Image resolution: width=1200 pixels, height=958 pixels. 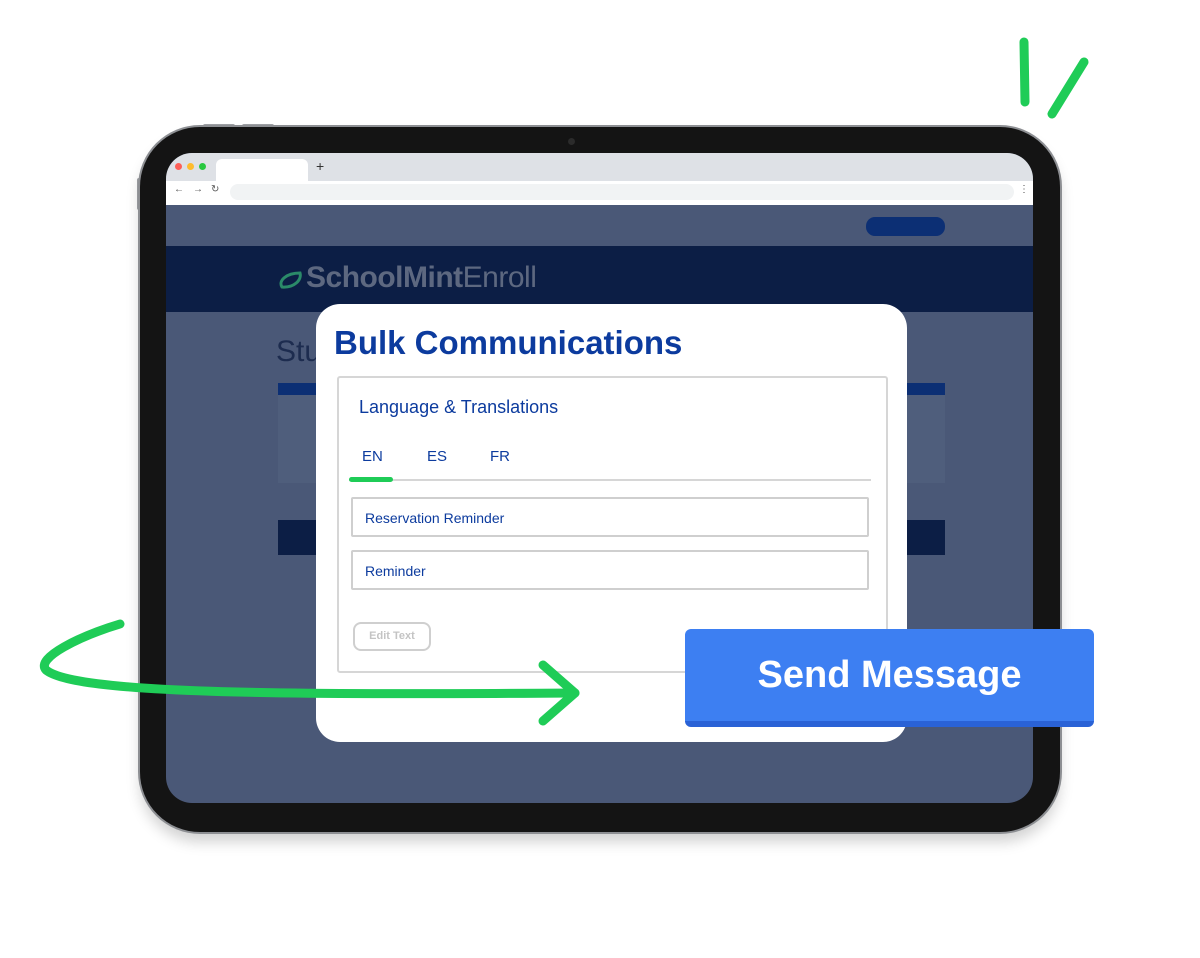 What do you see at coordinates (179, 189) in the screenshot?
I see `back-icon: ←` at bounding box center [179, 189].